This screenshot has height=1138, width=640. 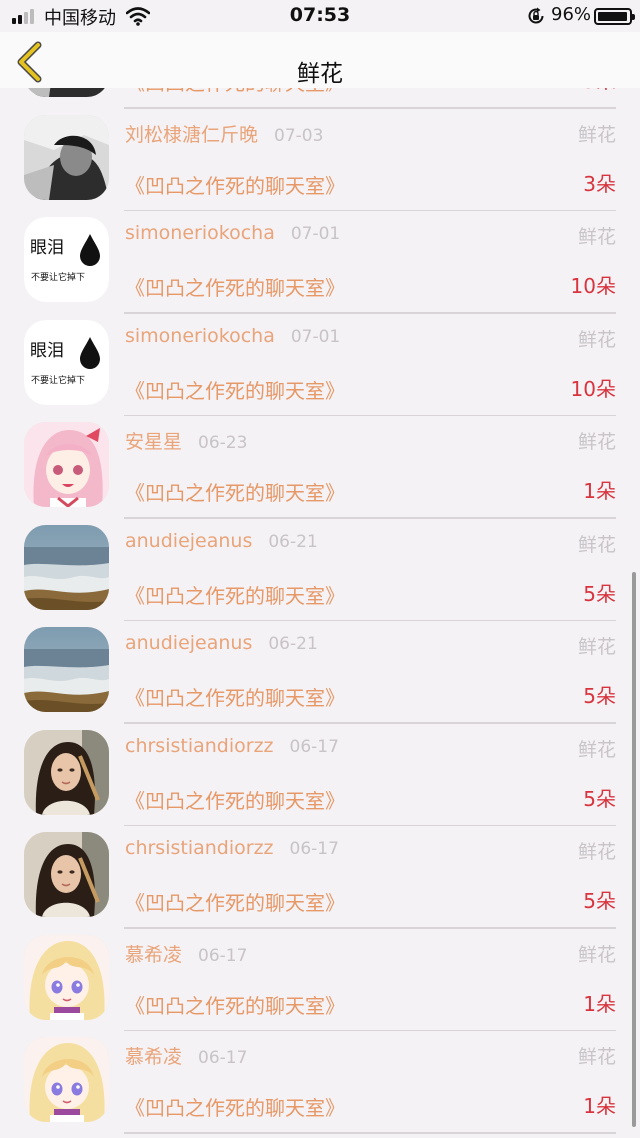 What do you see at coordinates (370, 1133) in the screenshot?
I see `divider` at bounding box center [370, 1133].